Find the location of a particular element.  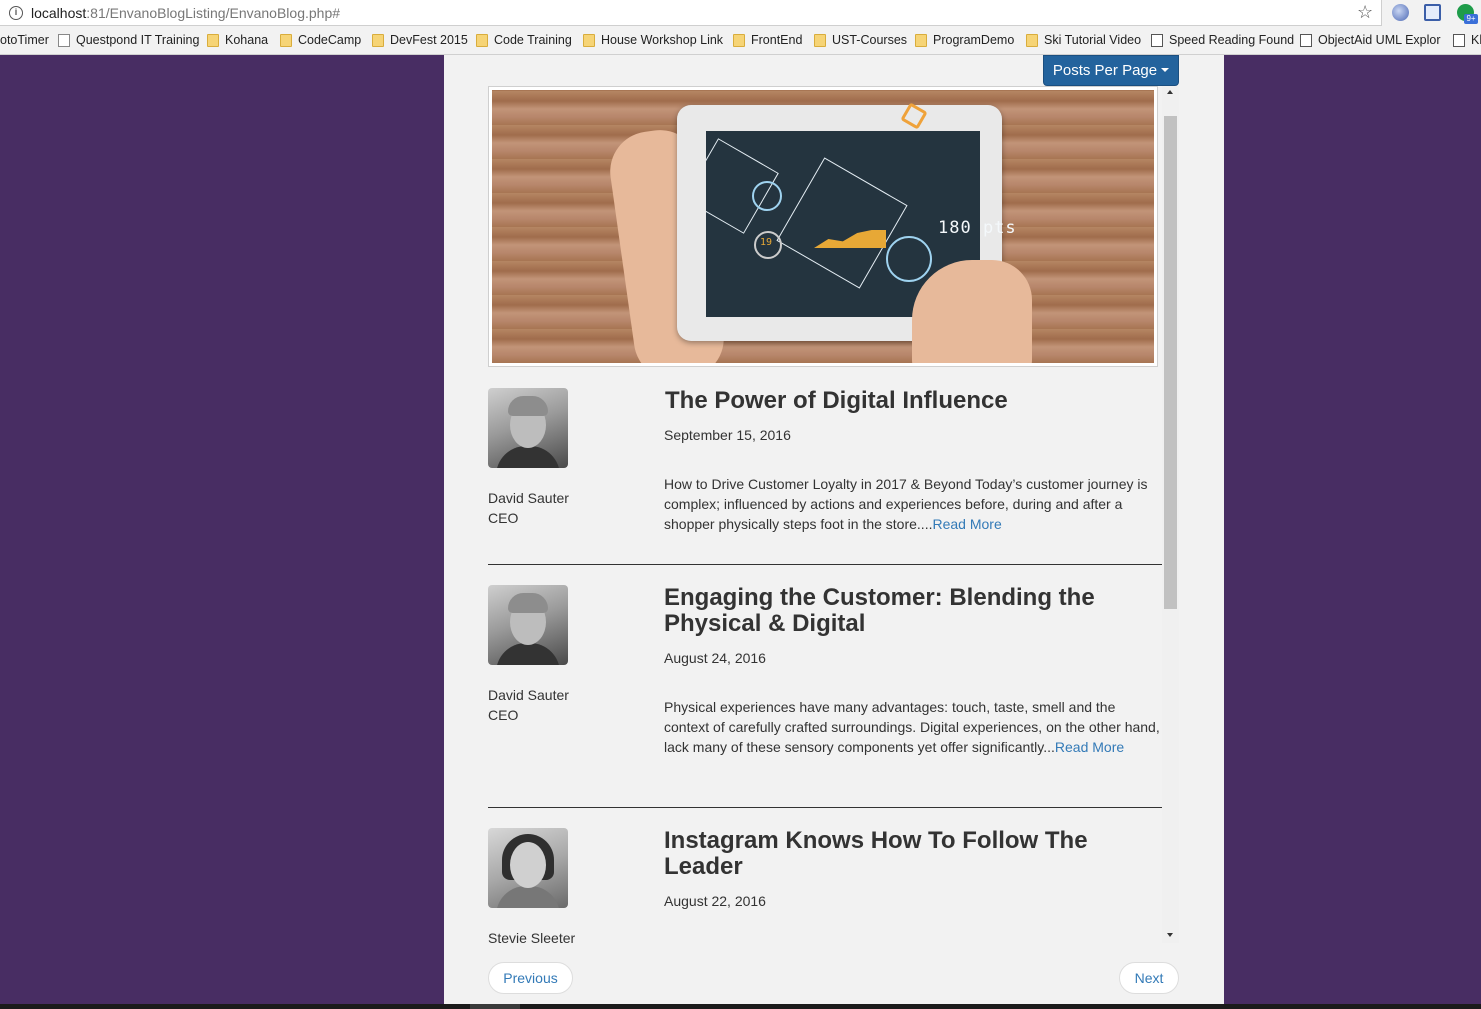

post-date: September 15, 2016 is located at coordinates (727, 435).